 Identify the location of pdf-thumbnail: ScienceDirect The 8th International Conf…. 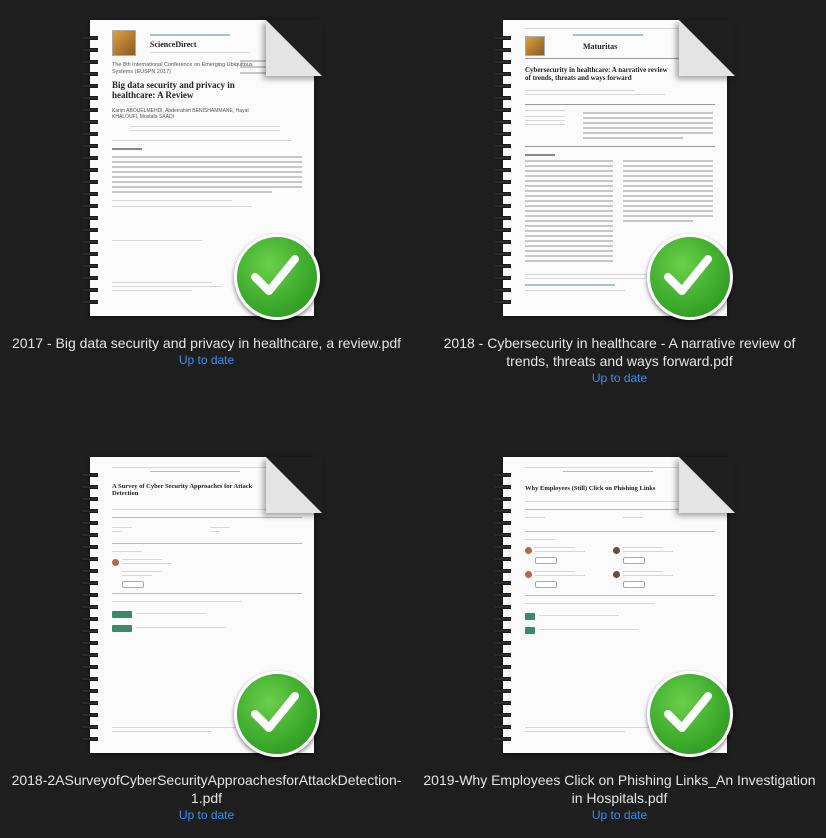
(202, 170).